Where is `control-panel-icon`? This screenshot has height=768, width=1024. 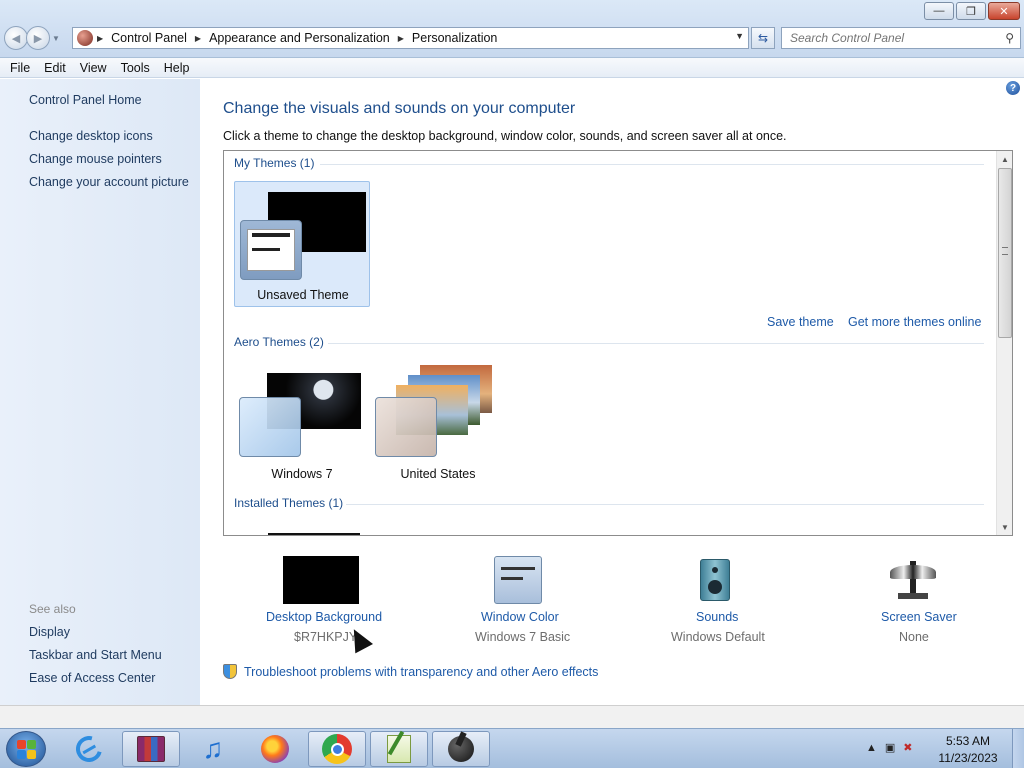
control-panel-icon is located at coordinates (85, 38).